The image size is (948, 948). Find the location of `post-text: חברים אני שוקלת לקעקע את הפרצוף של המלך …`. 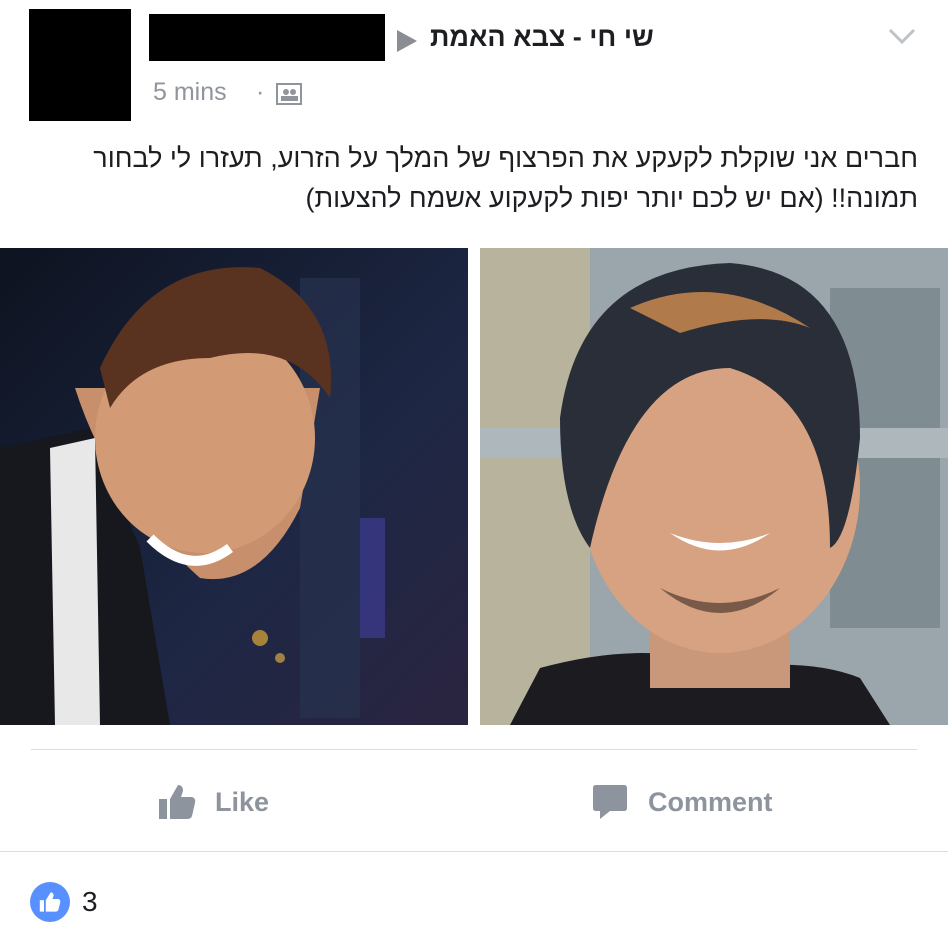

post-text: חברים אני שוקלת לקעקע את הפרצוף של המלך … is located at coordinates (505, 178).